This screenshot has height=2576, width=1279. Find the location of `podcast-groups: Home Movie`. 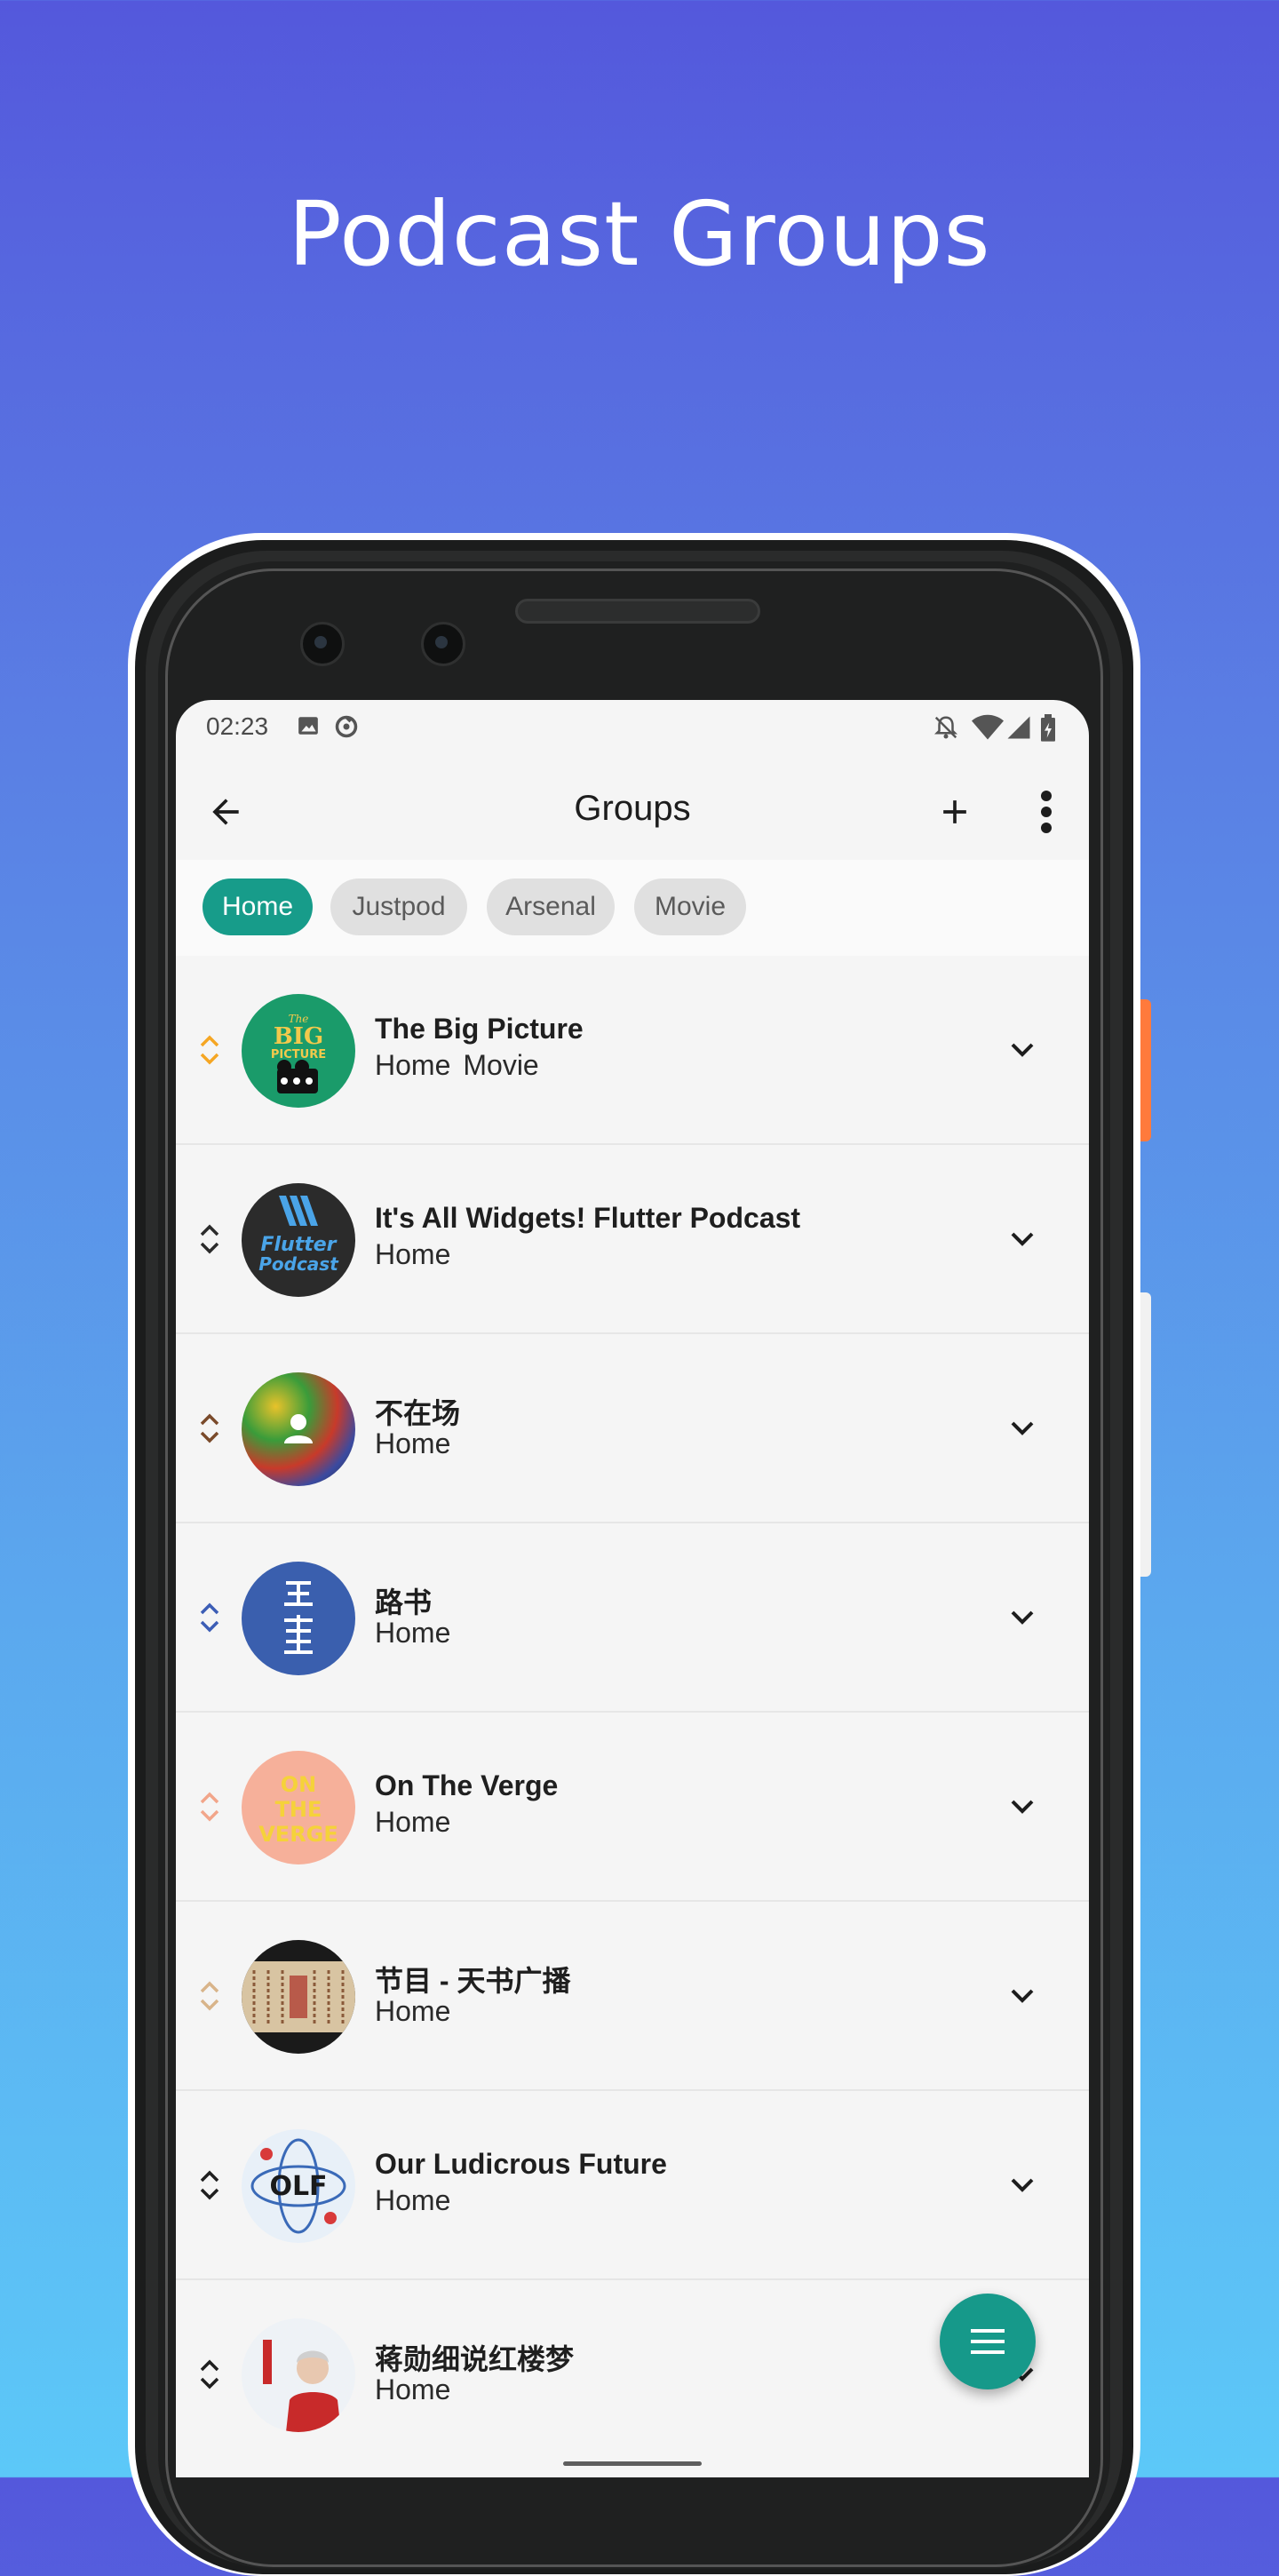

podcast-groups: Home Movie is located at coordinates (463, 1065).